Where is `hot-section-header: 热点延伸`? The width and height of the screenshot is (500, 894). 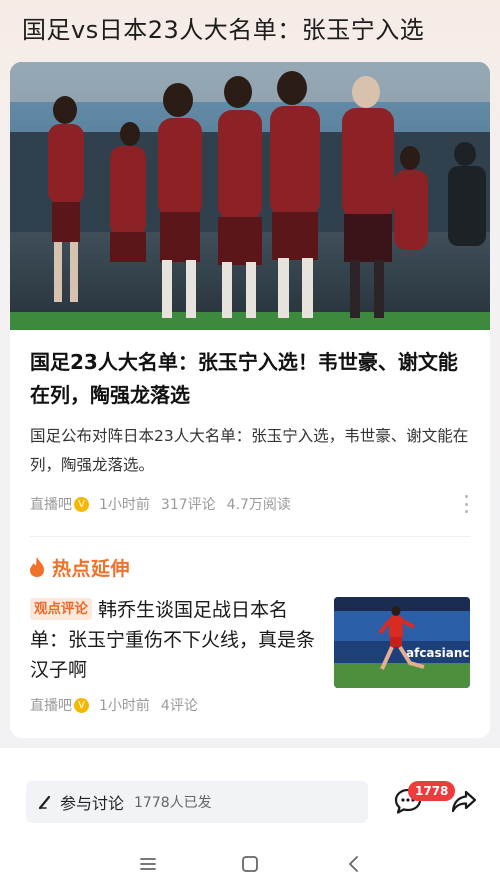
hot-section-header: 热点延伸 is located at coordinates (79, 567).